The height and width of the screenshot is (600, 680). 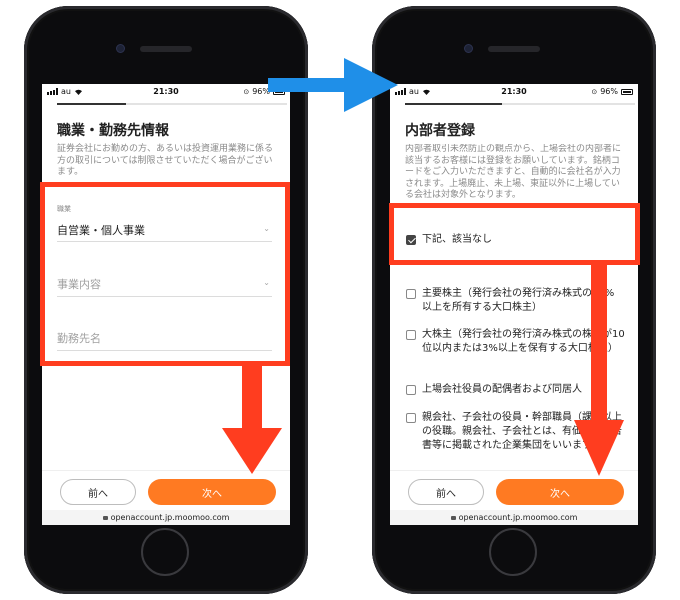 What do you see at coordinates (308, 85) in the screenshot?
I see `blue-arrow-shaft` at bounding box center [308, 85].